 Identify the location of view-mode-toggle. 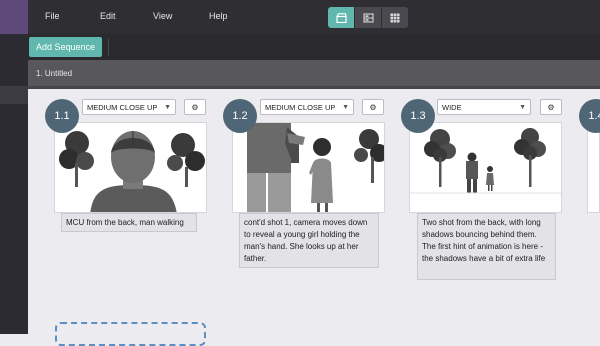
(368, 17).